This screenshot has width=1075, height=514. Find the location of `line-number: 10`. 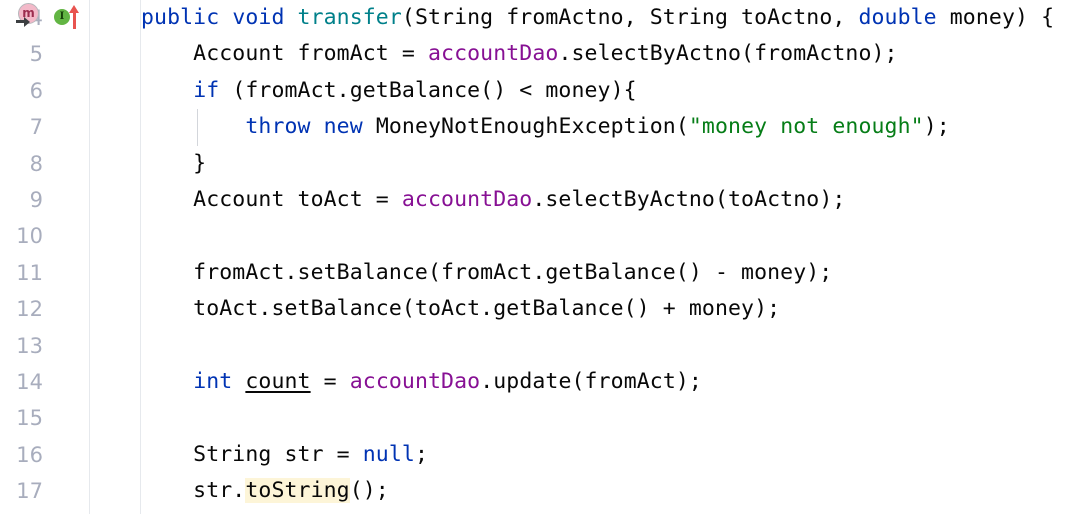

line-number: 10 is located at coordinates (29, 236).